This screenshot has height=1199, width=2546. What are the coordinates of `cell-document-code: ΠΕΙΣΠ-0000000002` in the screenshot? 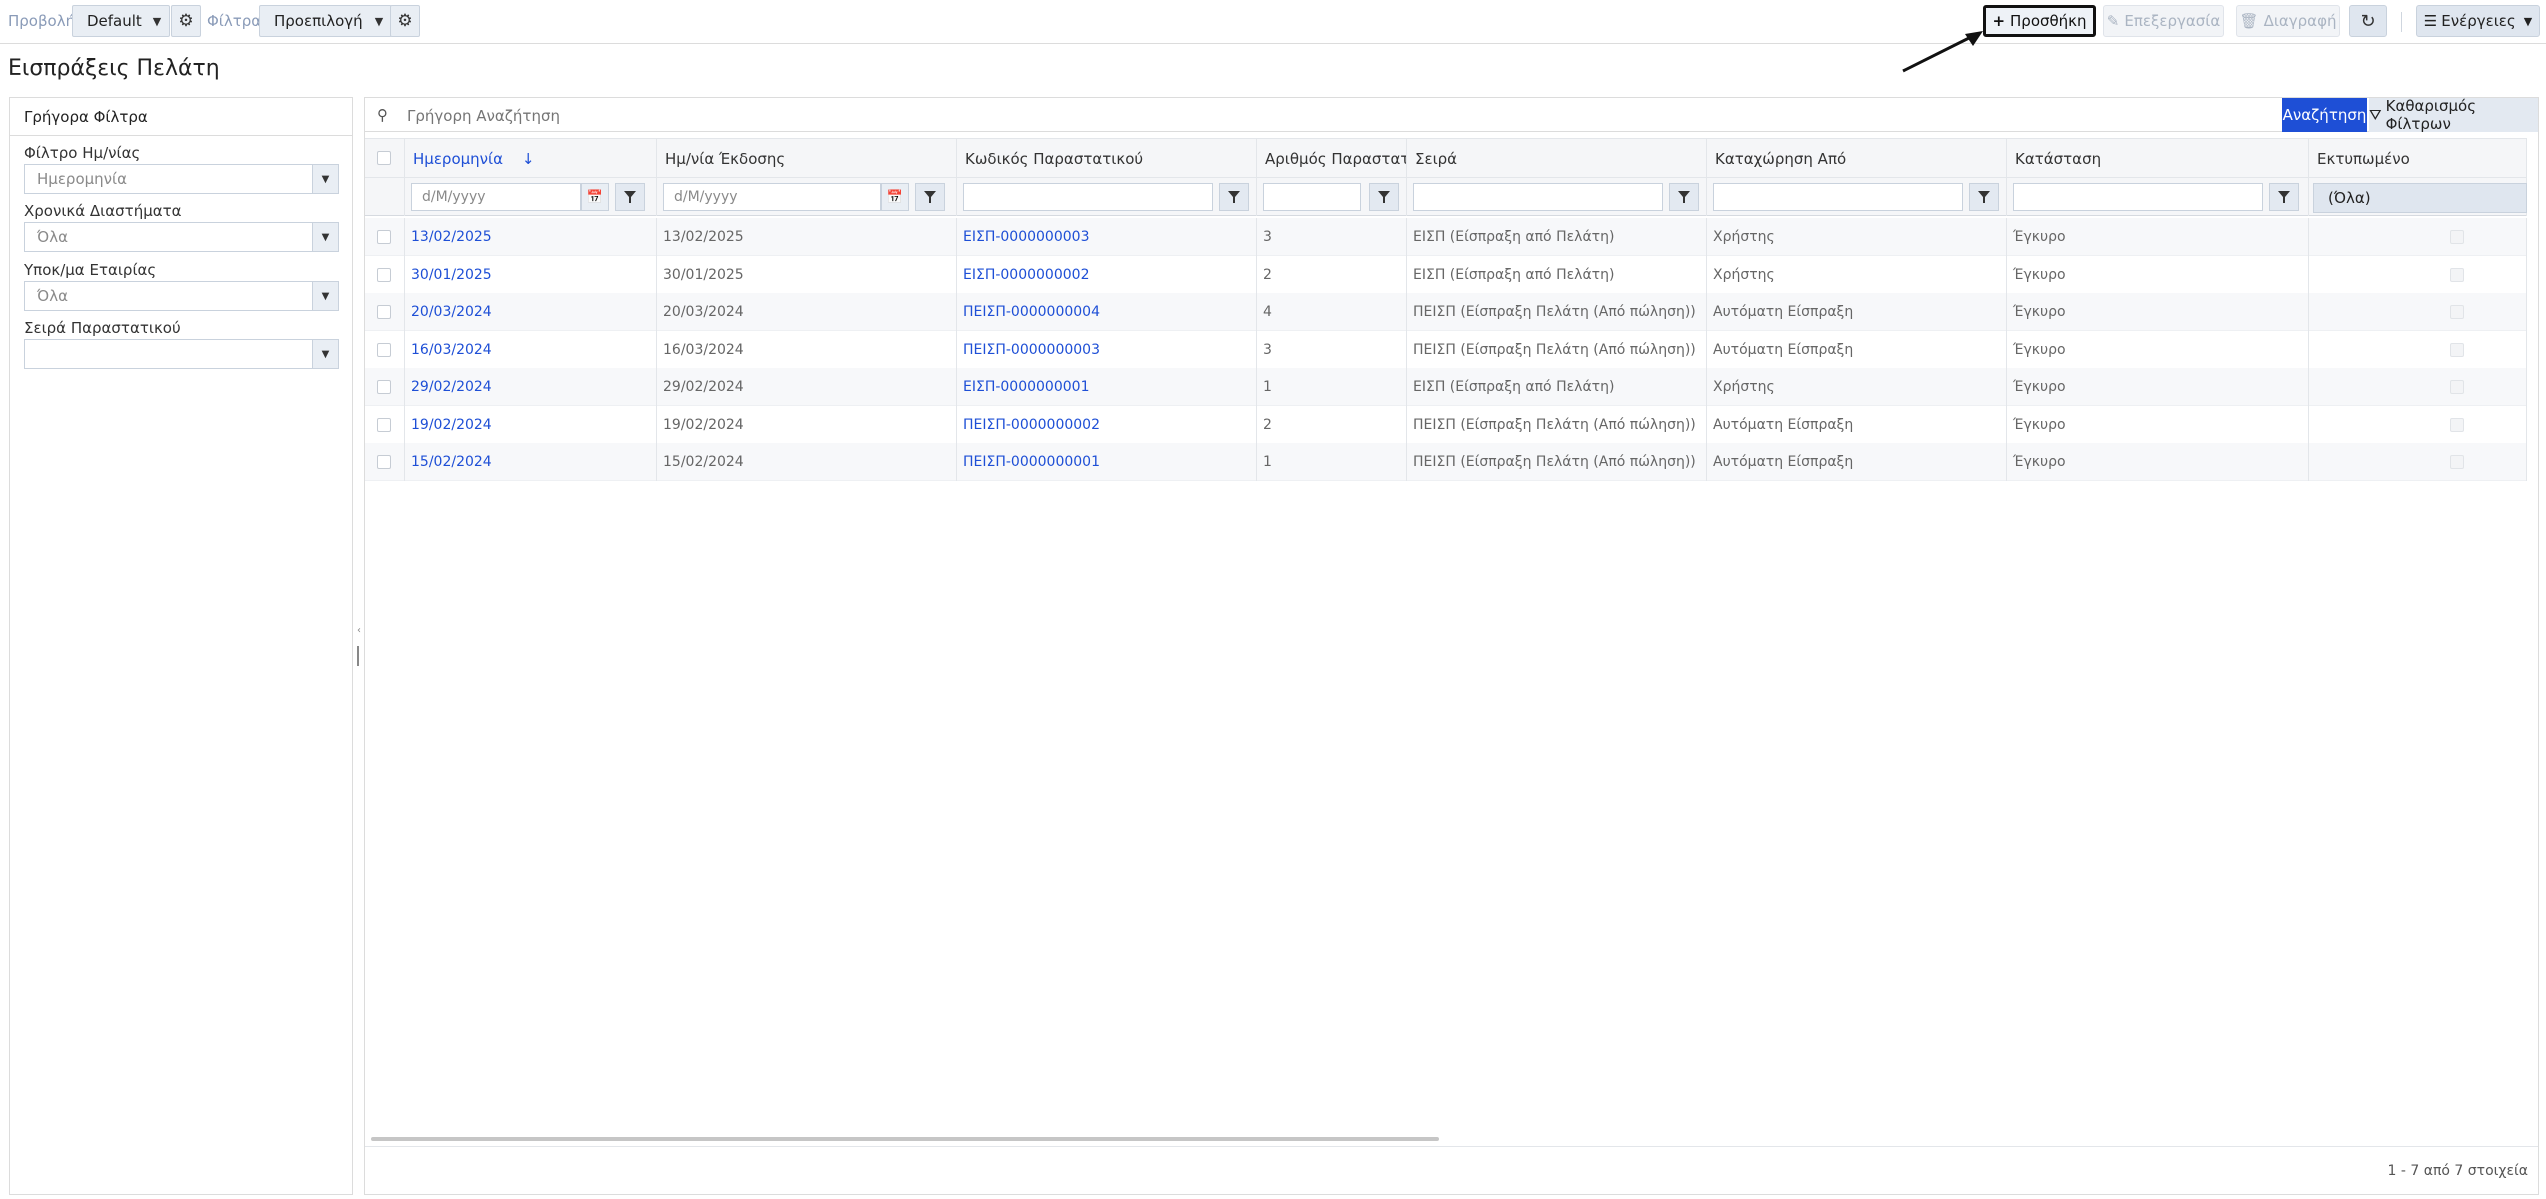 It's located at (1107, 424).